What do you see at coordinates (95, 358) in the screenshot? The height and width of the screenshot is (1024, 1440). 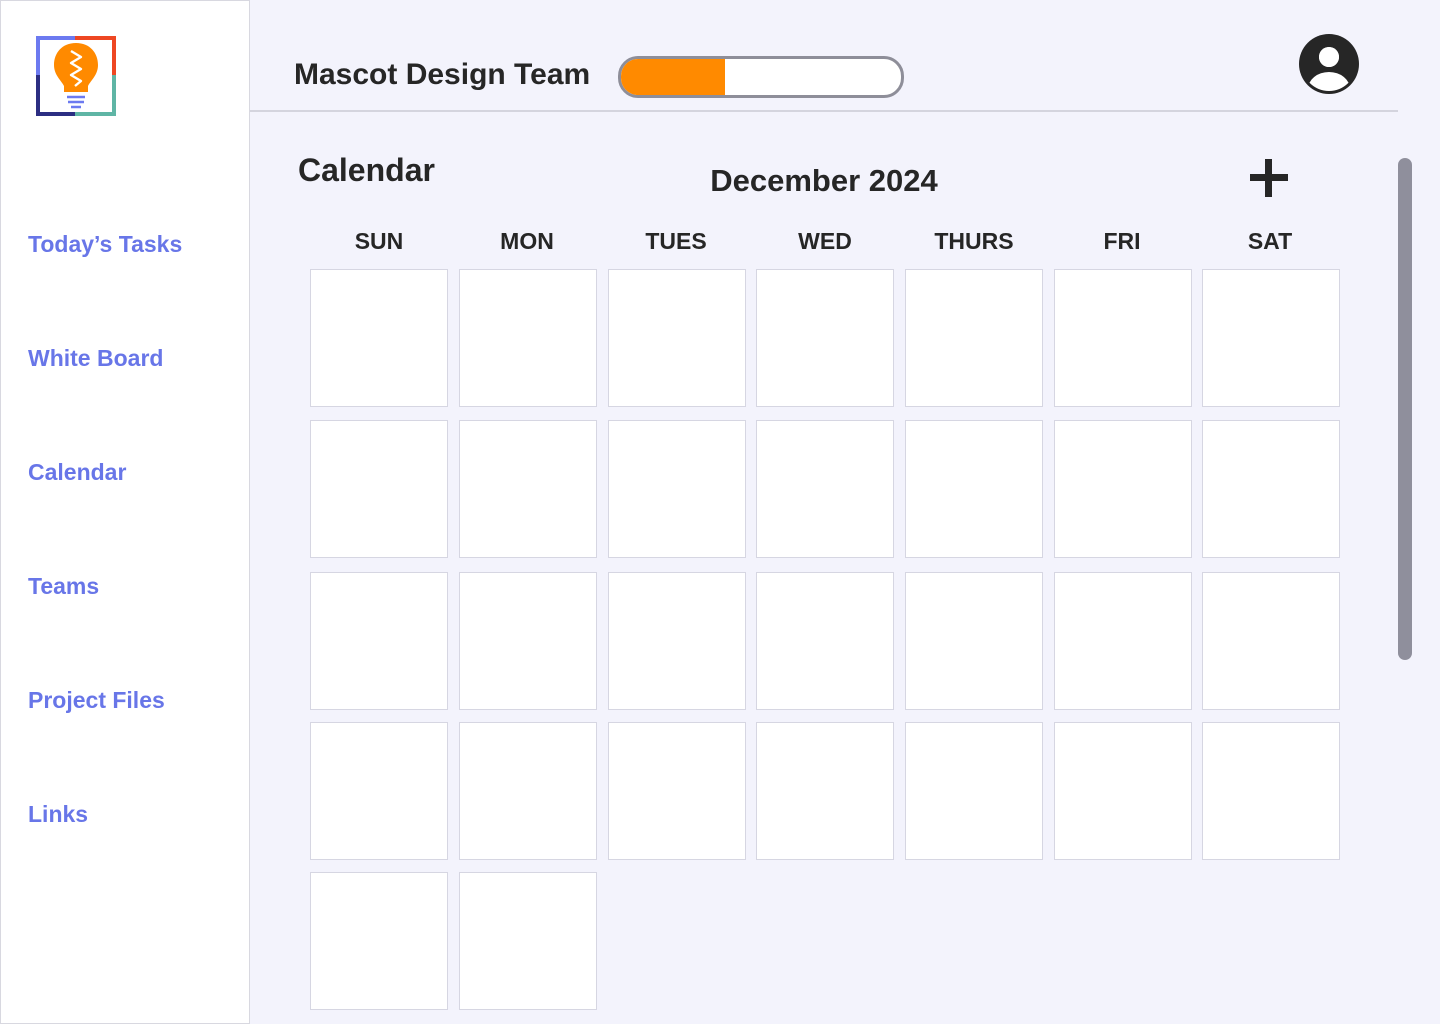 I see `sidebar-item-white-board: White Board` at bounding box center [95, 358].